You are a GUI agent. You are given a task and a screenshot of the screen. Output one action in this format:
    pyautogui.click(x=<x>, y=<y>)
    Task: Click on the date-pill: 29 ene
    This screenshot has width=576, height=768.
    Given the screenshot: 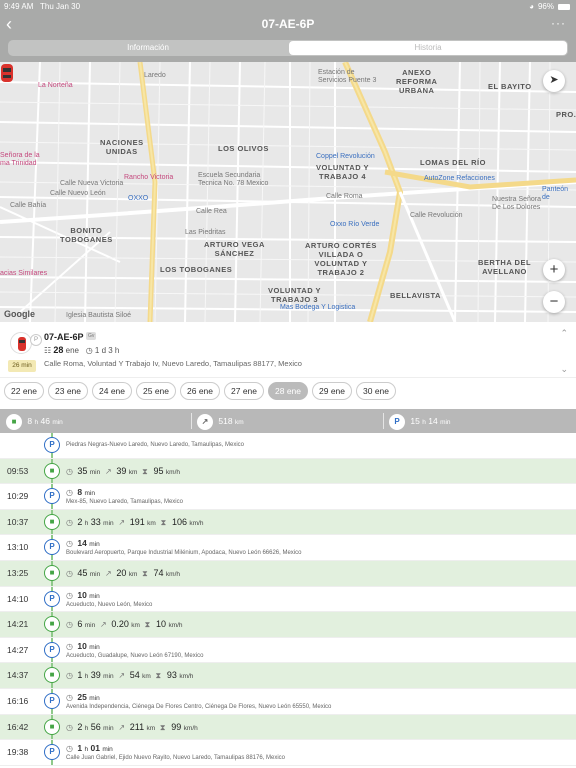 What is the action you would take?
    pyautogui.click(x=332, y=391)
    